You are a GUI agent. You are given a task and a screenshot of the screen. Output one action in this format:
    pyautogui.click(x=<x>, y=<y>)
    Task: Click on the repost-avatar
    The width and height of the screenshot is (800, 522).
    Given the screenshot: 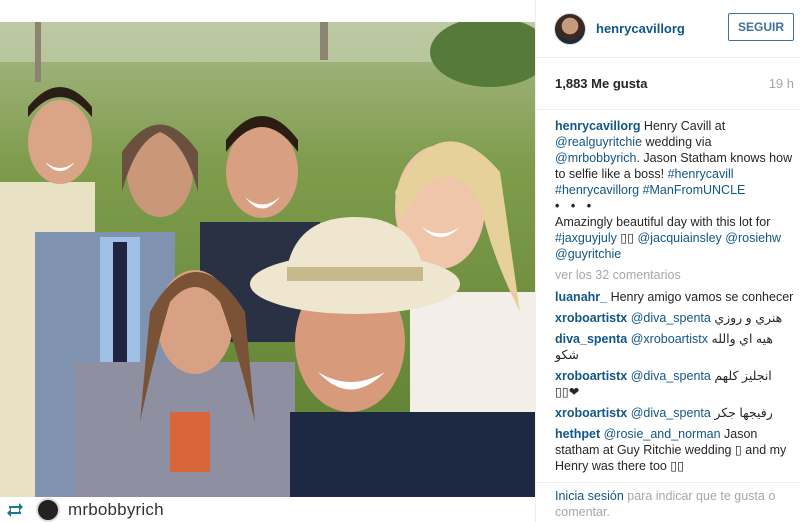 What is the action you would take?
    pyautogui.click(x=48, y=509)
    